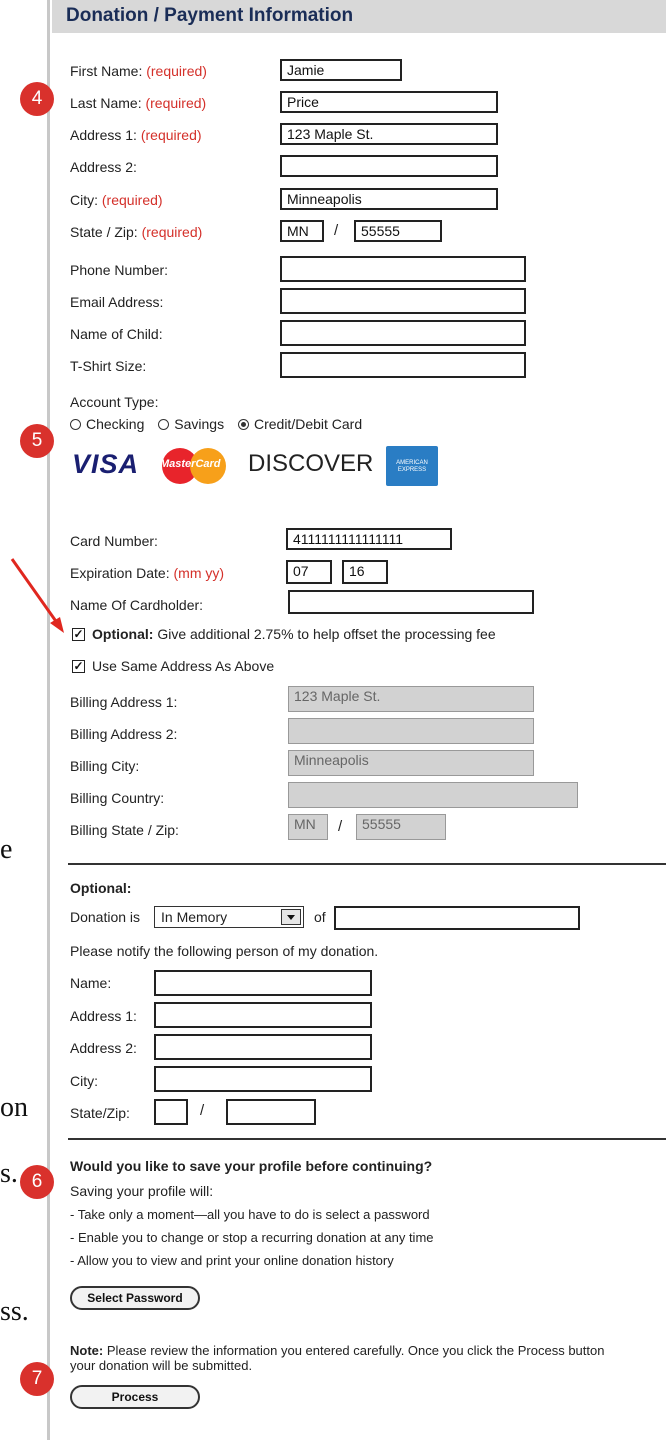 Image resolution: width=666 pixels, height=1440 pixels. Describe the element at coordinates (135, 1298) in the screenshot. I see `select-password-button: Select Password` at that location.